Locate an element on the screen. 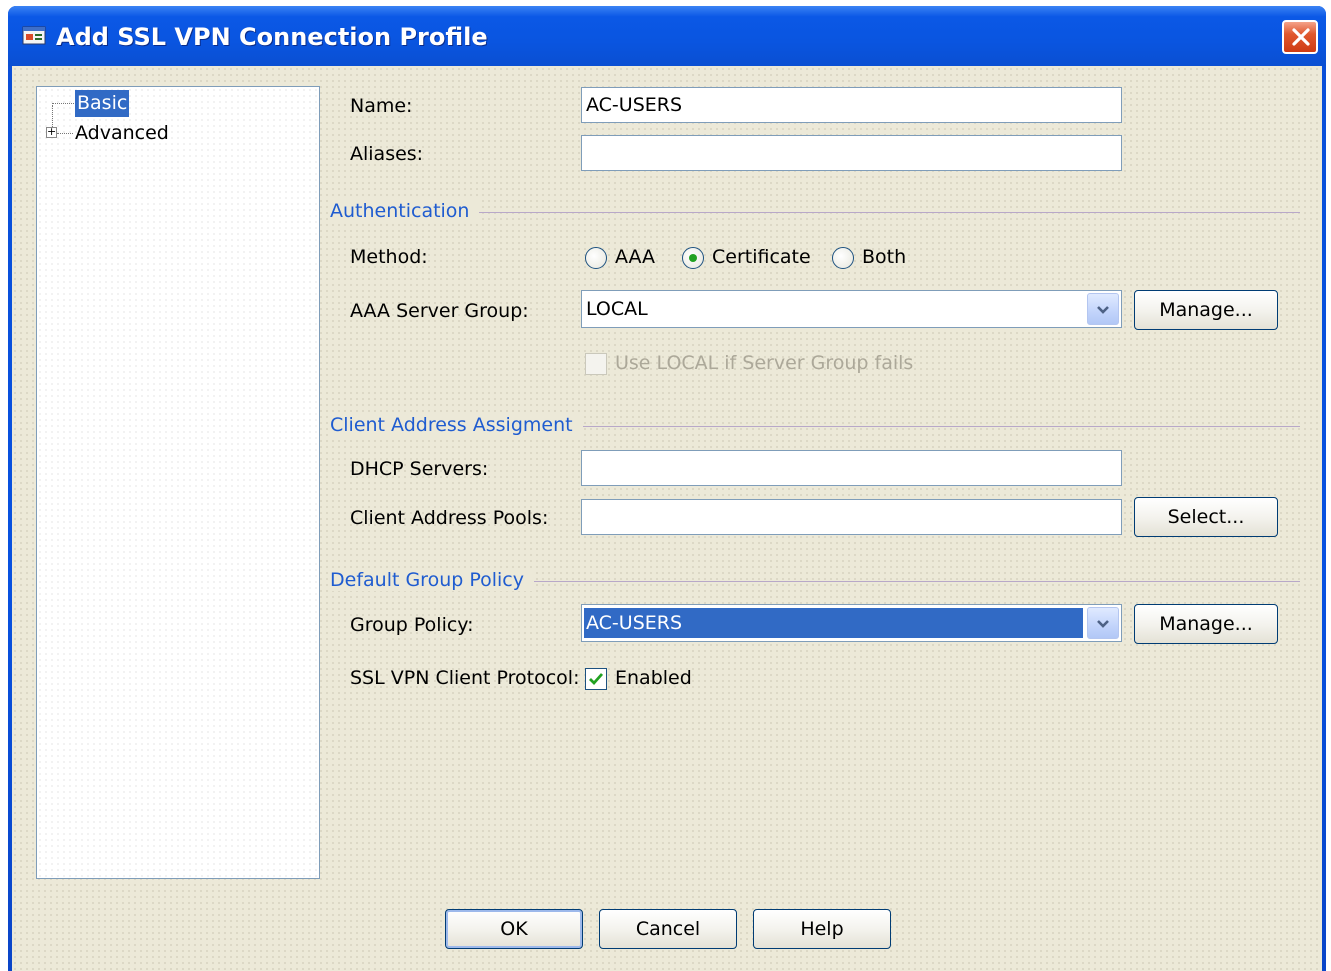 The width and height of the screenshot is (1331, 971). enabled-checkbox is located at coordinates (596, 679).